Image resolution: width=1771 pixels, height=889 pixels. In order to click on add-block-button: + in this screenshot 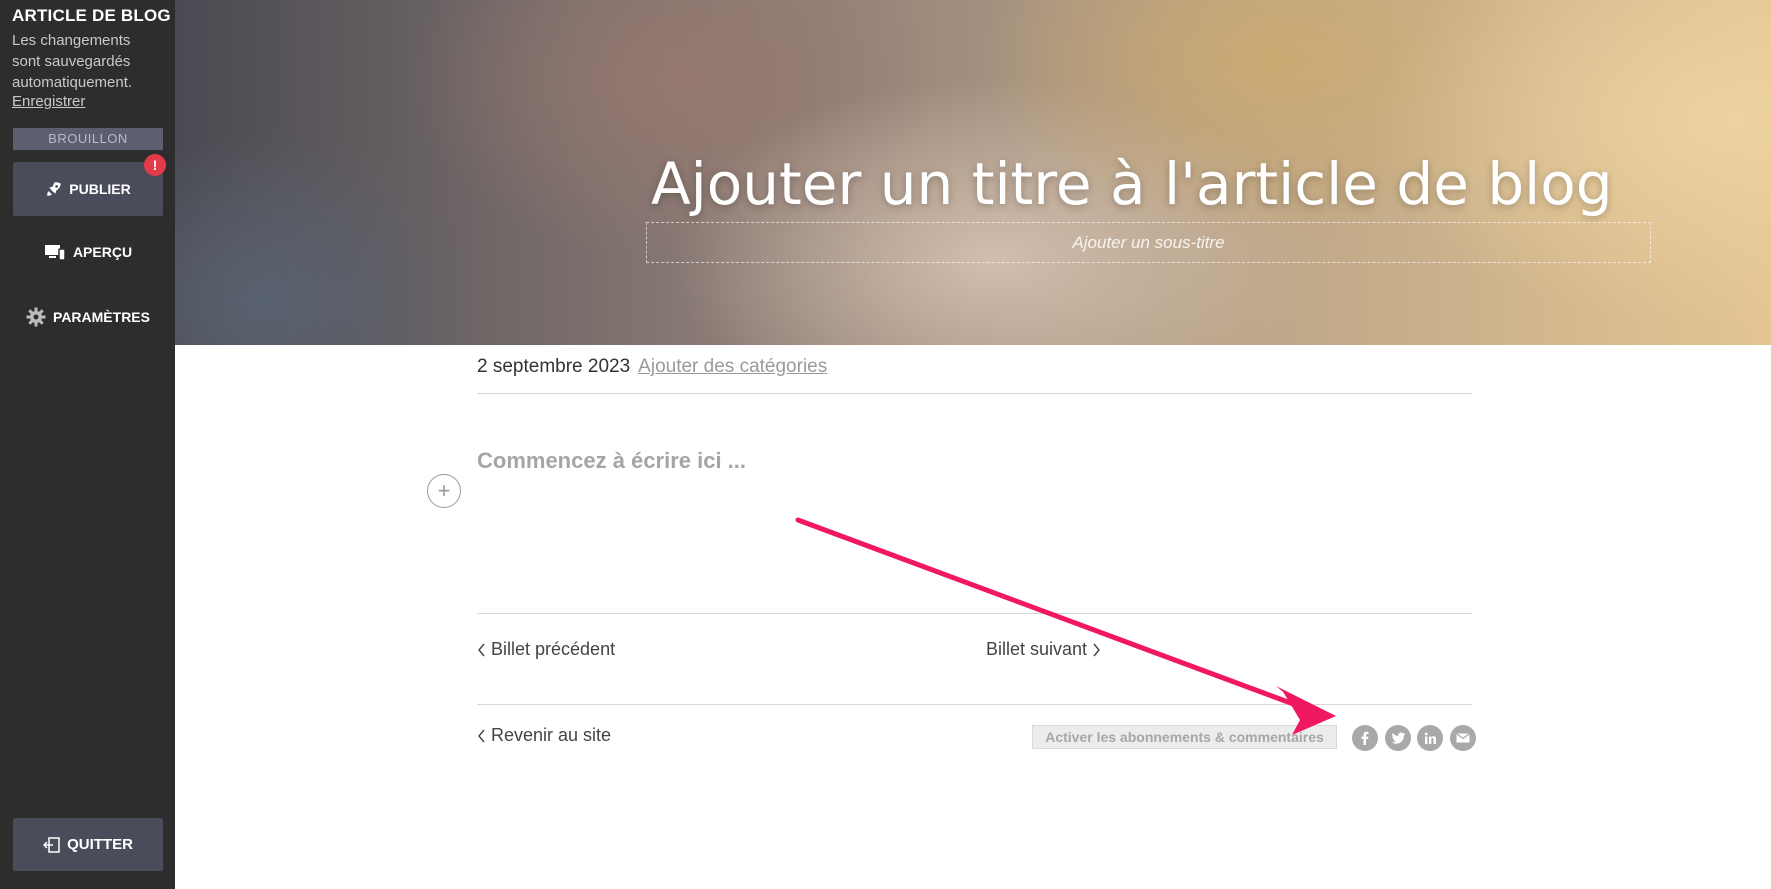, I will do `click(444, 491)`.